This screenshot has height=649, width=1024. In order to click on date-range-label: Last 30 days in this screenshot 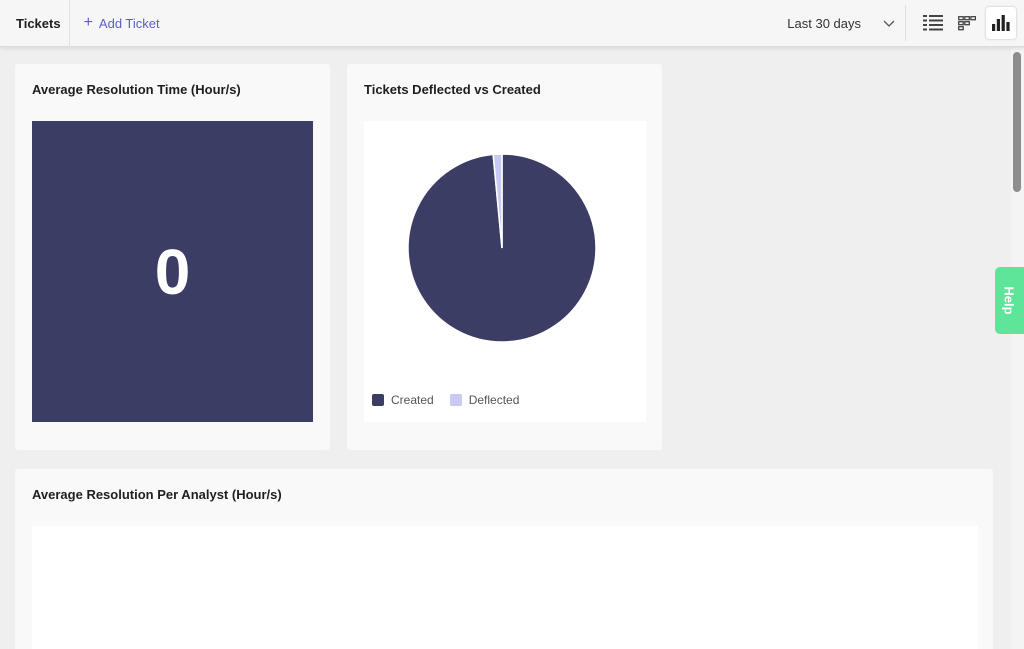, I will do `click(824, 23)`.